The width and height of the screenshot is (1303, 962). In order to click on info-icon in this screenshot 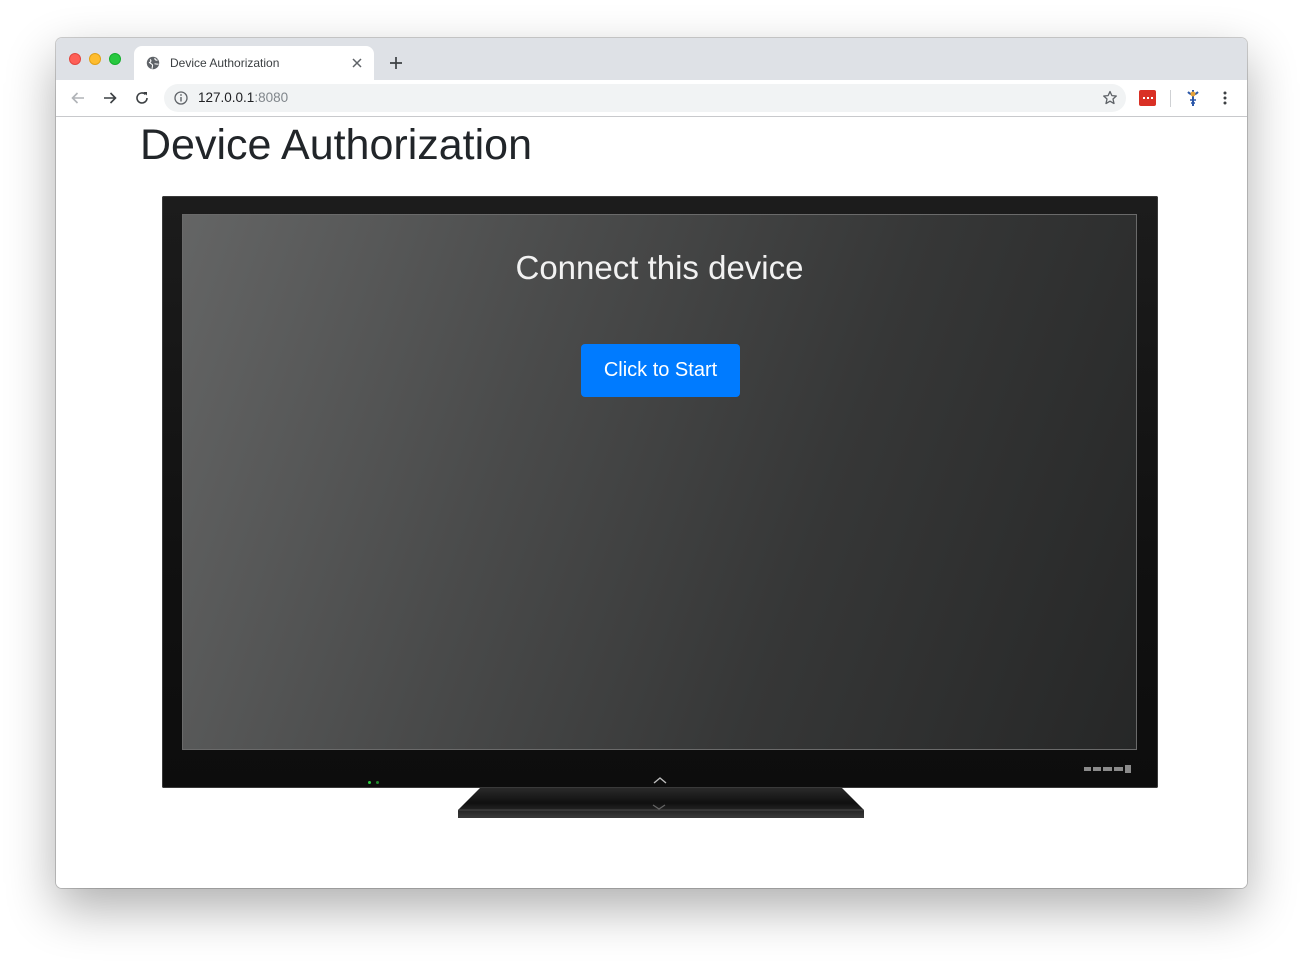, I will do `click(181, 98)`.